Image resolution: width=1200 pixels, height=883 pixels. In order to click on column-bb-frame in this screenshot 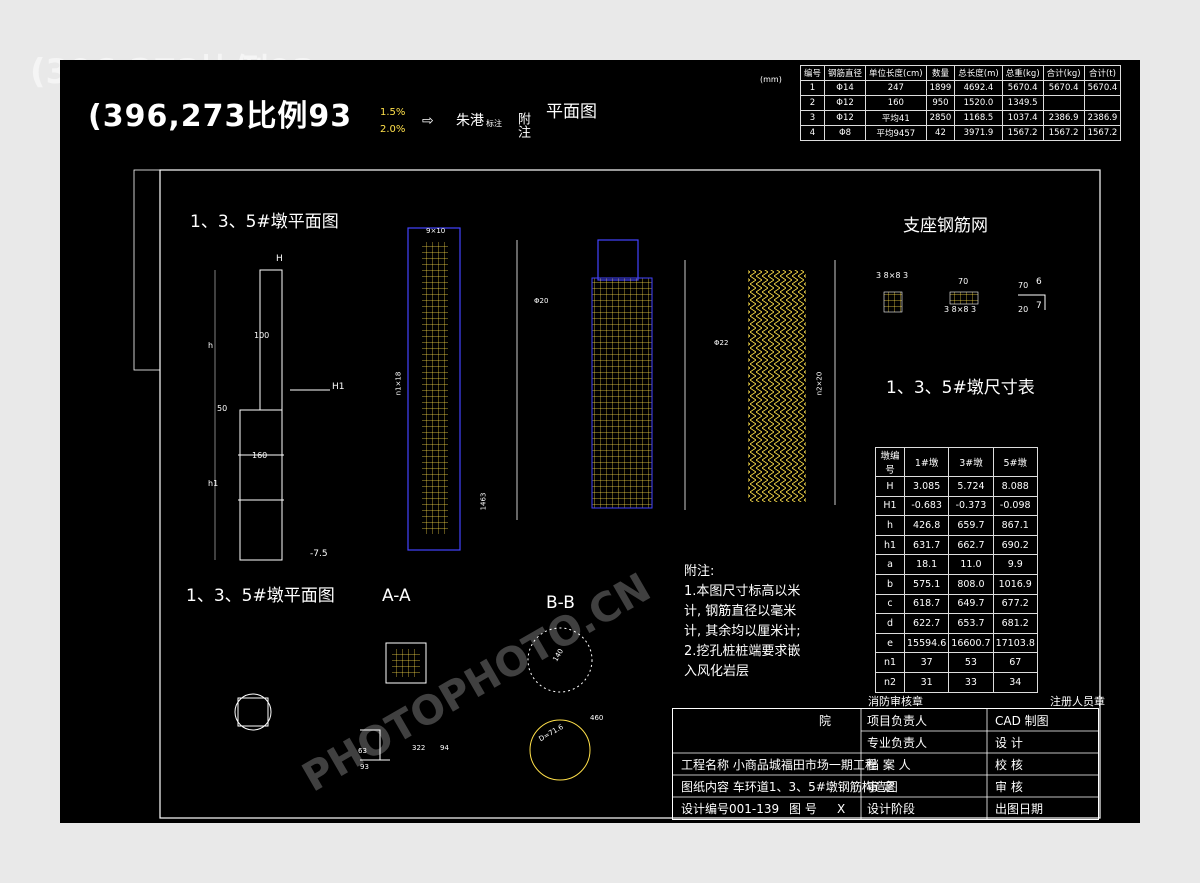, I will do `click(618, 260)`.